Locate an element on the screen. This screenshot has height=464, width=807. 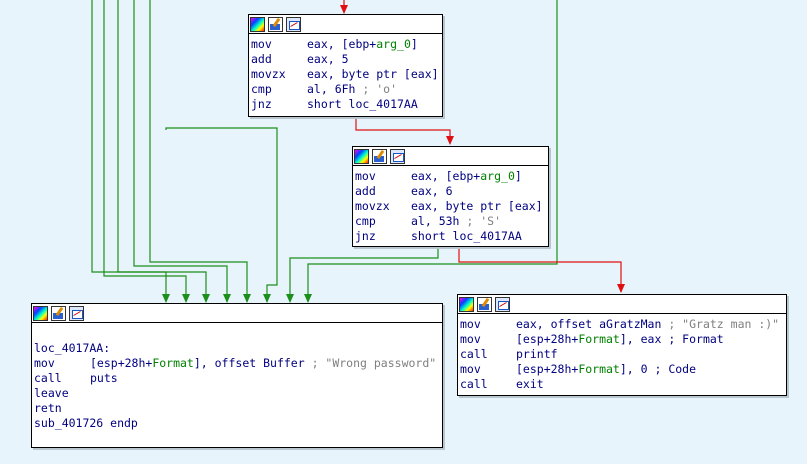
asm-line: mov [esp+28h+Format], eax ; Format is located at coordinates (622, 339).